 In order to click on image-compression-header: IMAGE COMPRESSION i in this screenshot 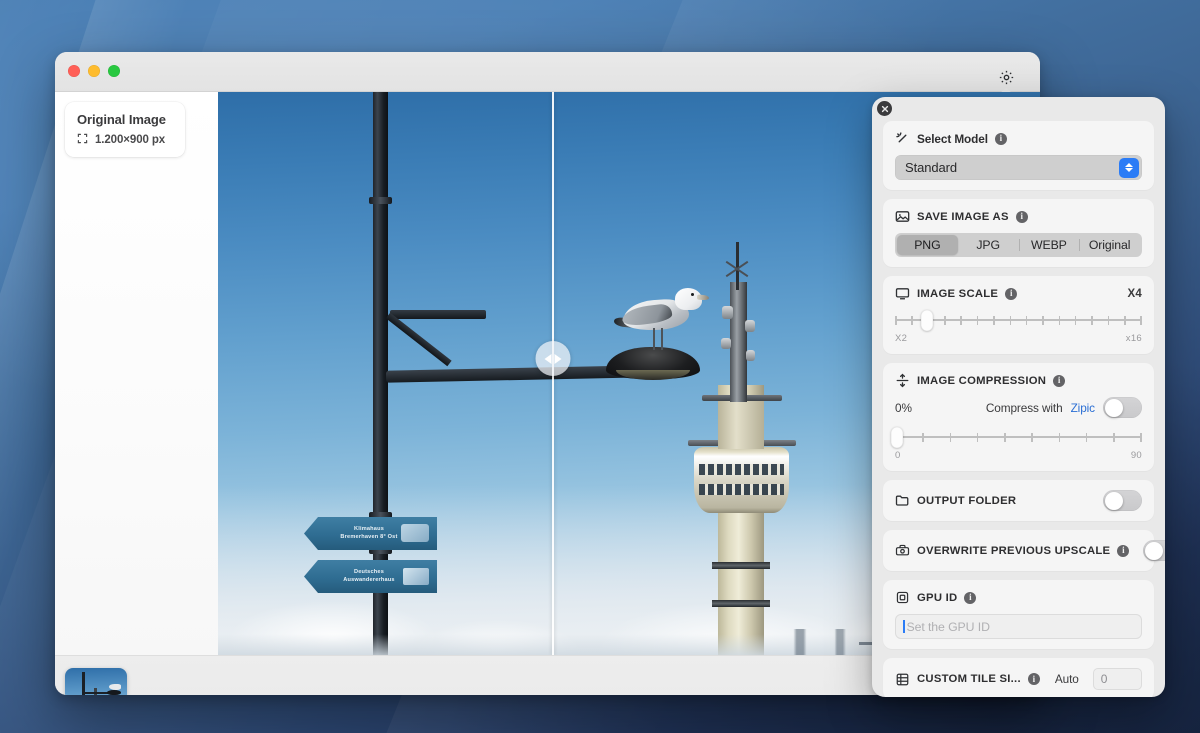, I will do `click(1018, 380)`.